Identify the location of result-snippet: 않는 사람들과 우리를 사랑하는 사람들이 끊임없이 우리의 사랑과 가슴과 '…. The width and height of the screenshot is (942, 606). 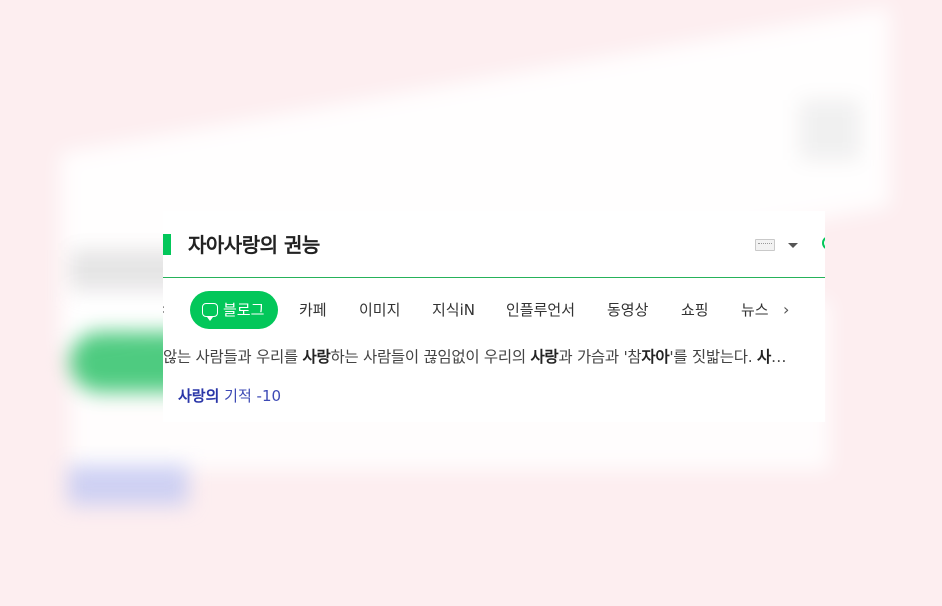
(494, 357).